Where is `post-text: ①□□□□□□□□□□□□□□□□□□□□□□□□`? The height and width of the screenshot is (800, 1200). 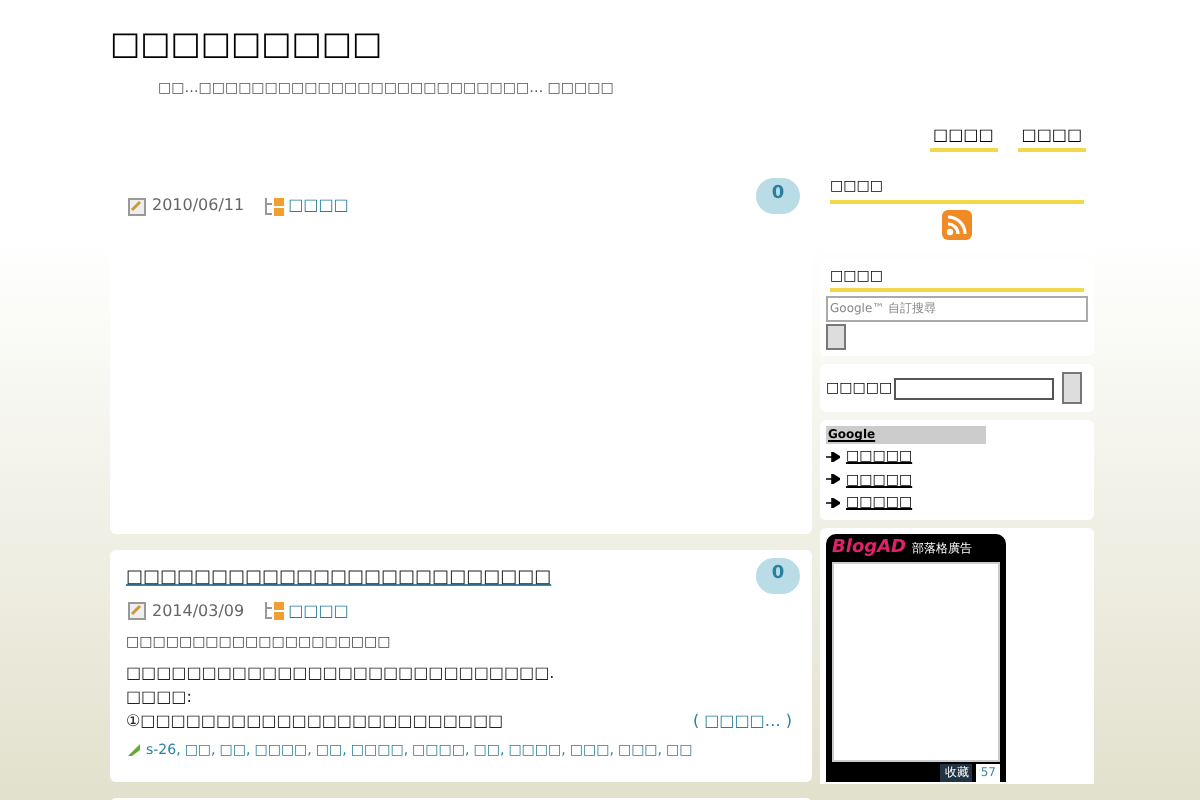 post-text: ①□□□□□□□□□□□□□□□□□□□□□□□□ is located at coordinates (315, 722).